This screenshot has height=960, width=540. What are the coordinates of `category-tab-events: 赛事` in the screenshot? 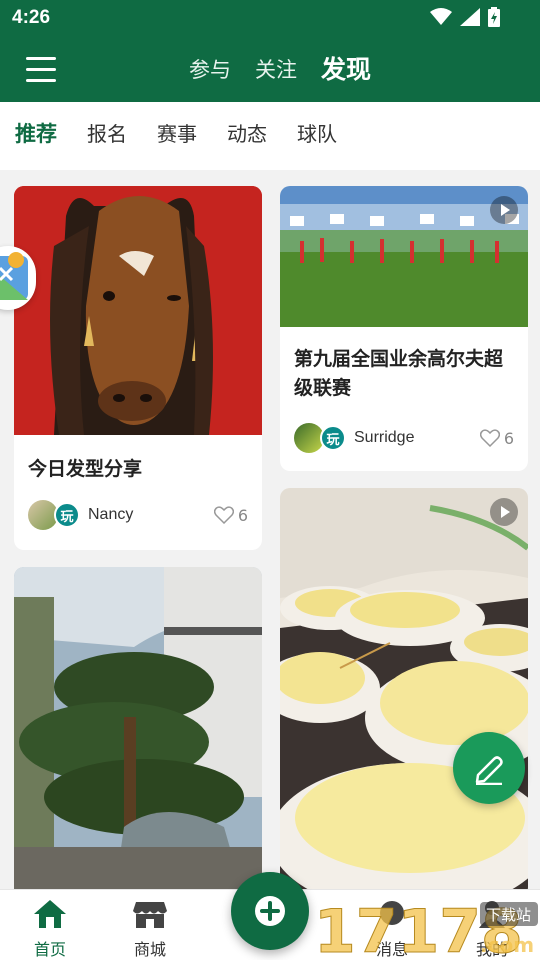 It's located at (177, 134).